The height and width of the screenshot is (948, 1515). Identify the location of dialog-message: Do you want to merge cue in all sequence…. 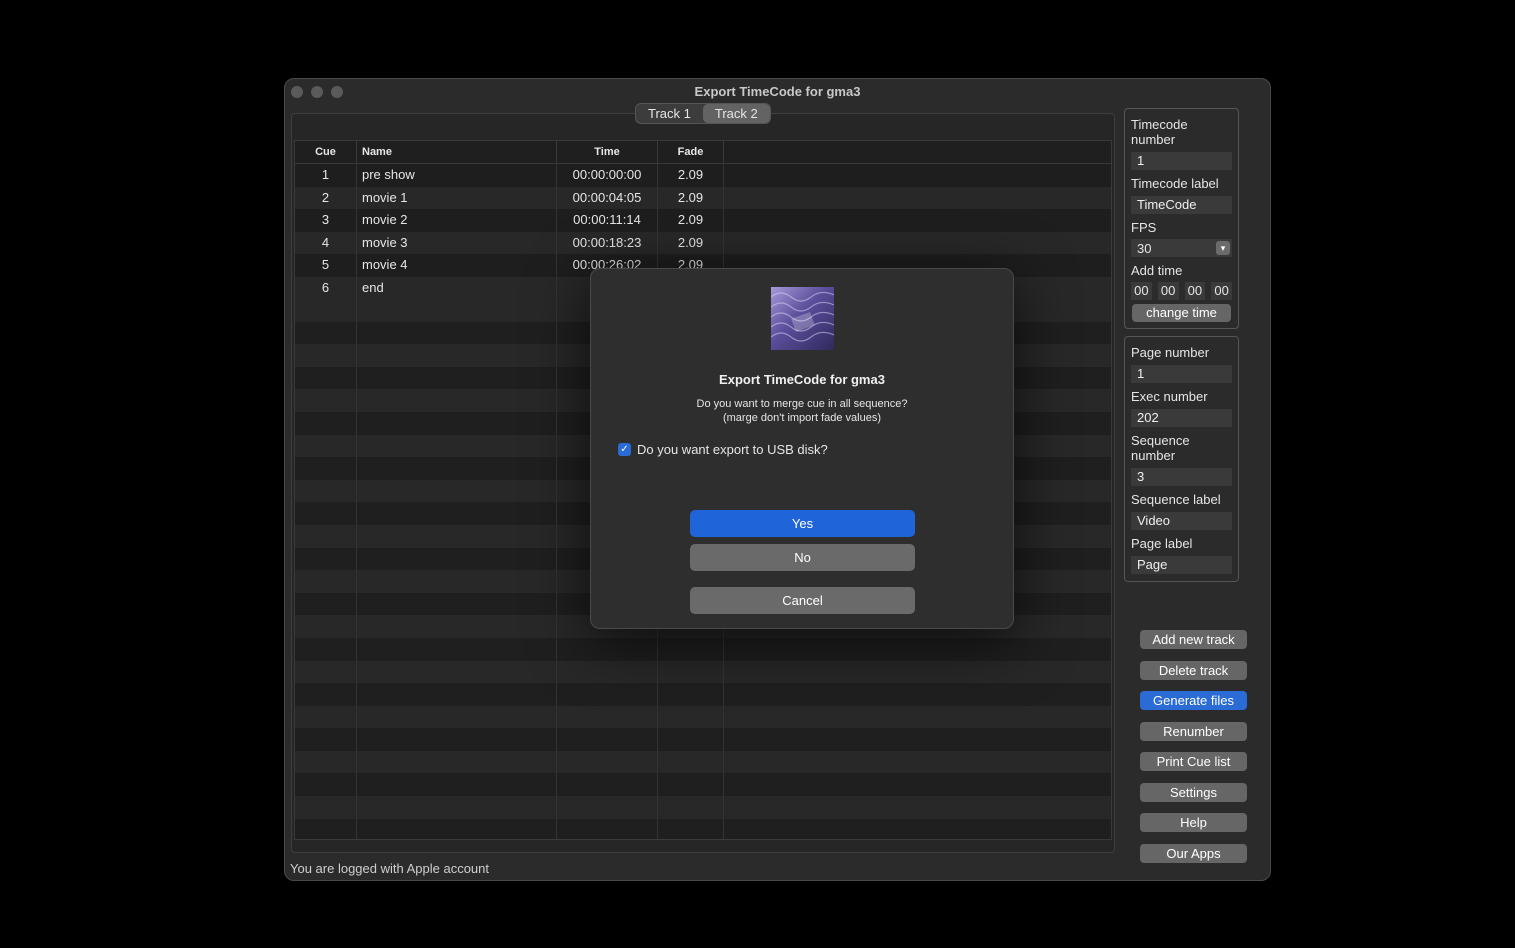
(802, 411).